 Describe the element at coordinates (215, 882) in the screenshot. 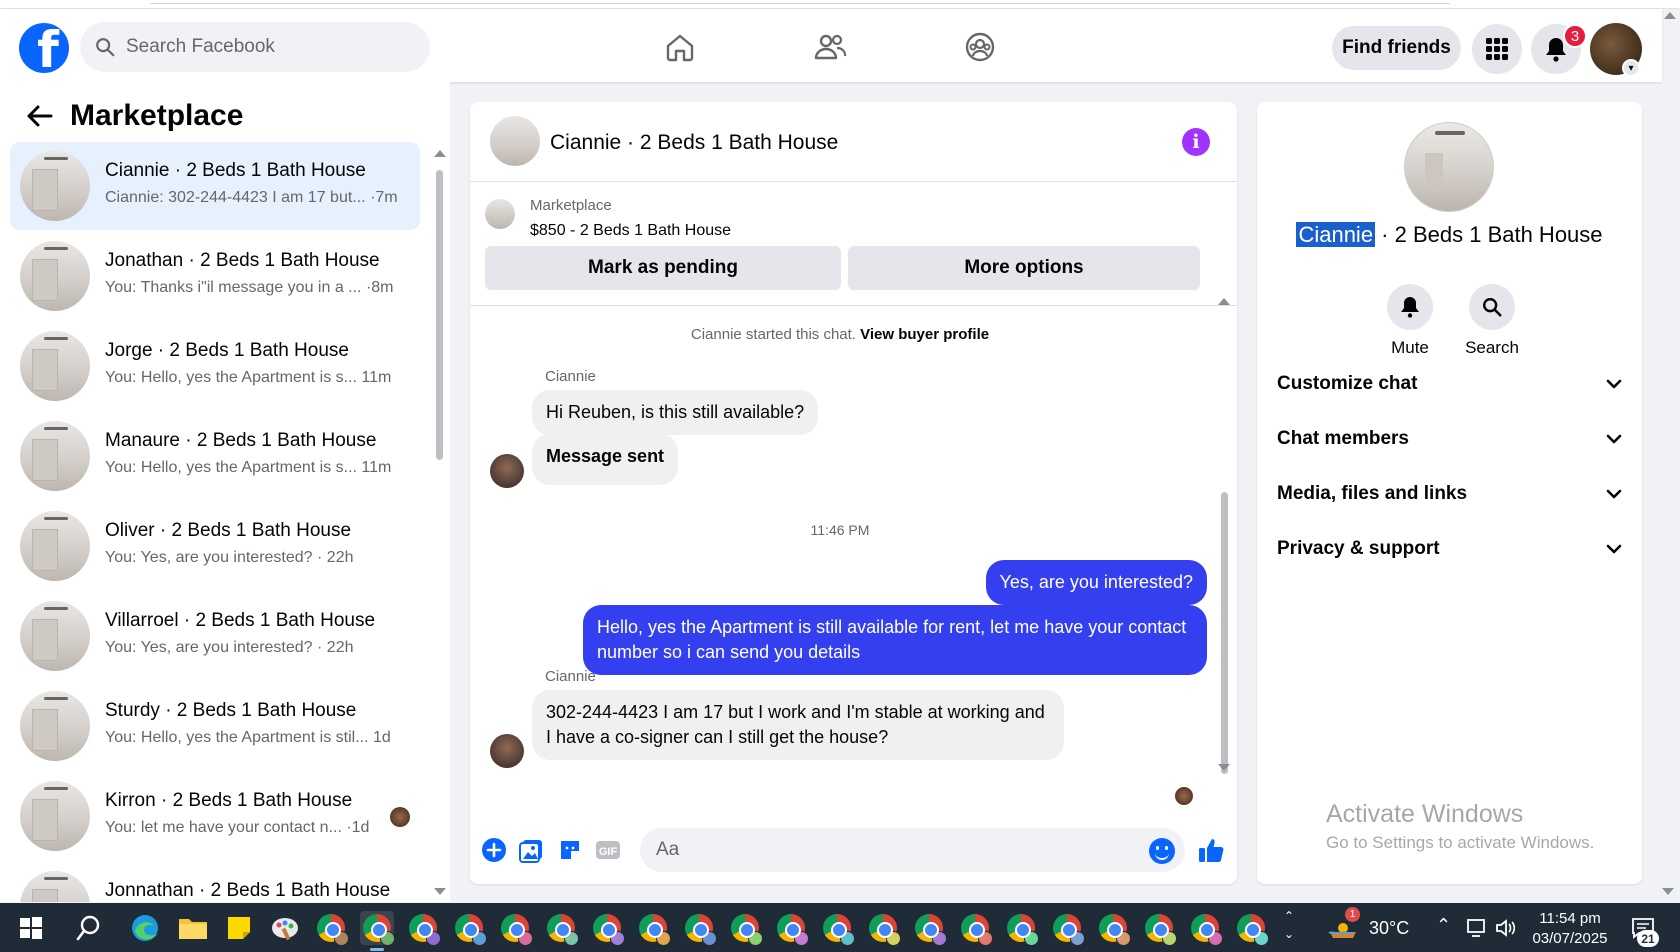

I see `conversation-item-jonnathan: Jonnathan · 2 Beds 1 Bath House` at that location.